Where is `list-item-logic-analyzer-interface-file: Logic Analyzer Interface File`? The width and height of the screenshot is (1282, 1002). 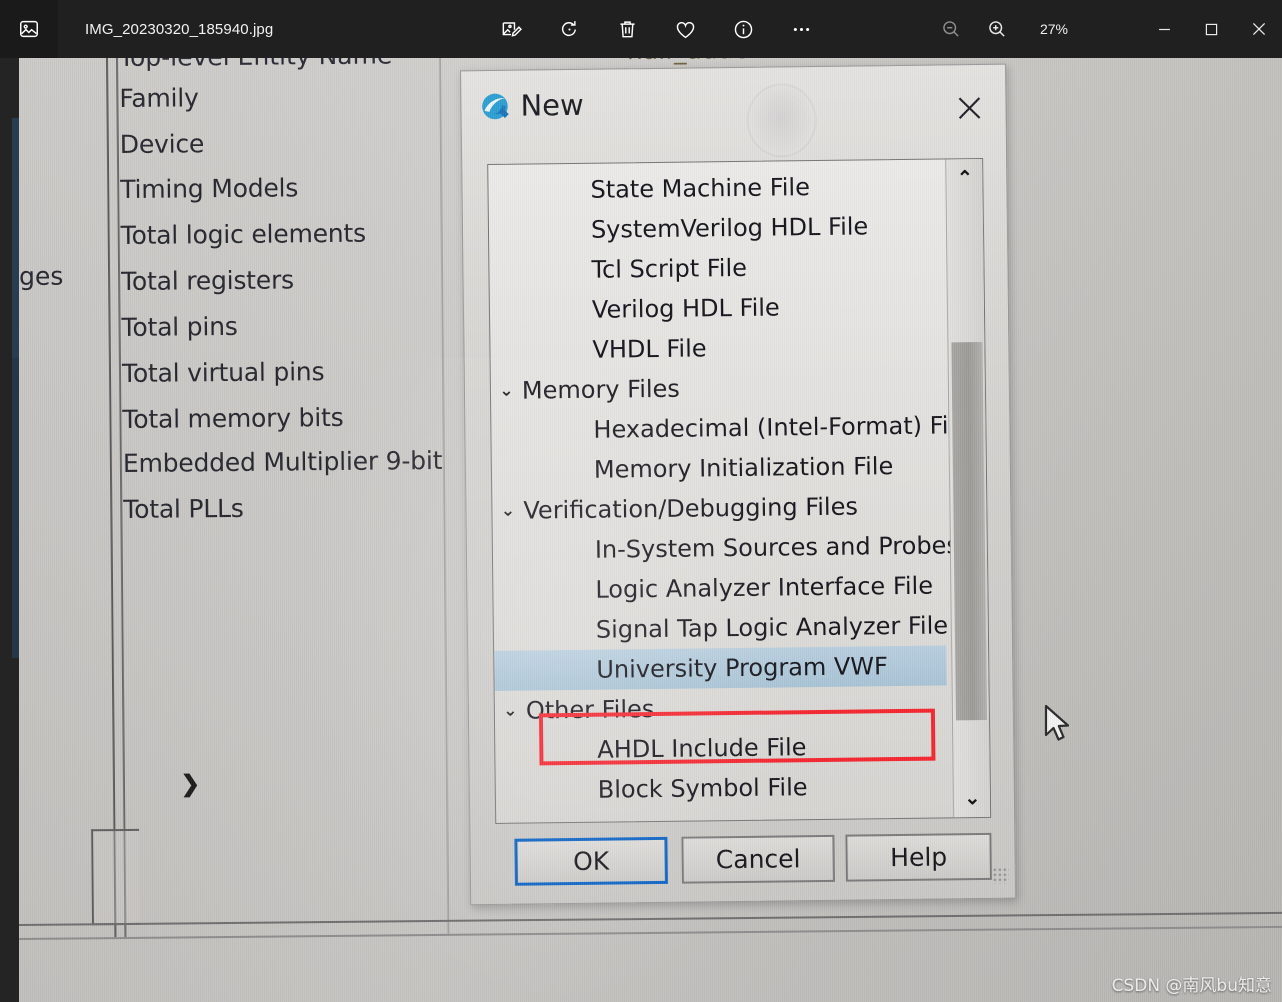
list-item-logic-analyzer-interface-file: Logic Analyzer Interface File is located at coordinates (719, 588).